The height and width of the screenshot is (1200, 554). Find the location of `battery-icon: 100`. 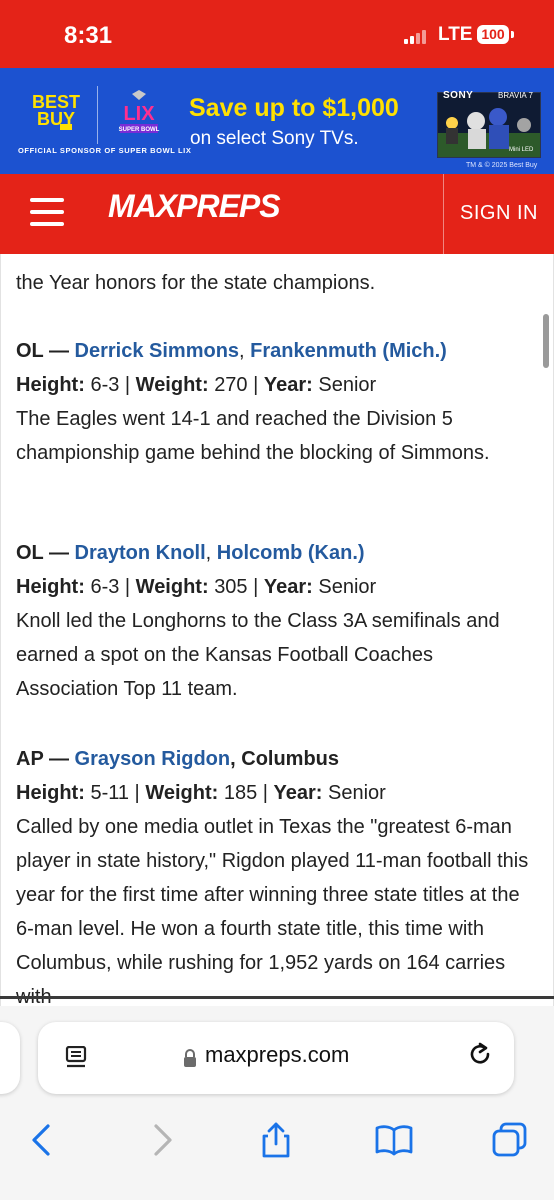

battery-icon: 100 is located at coordinates (493, 34).